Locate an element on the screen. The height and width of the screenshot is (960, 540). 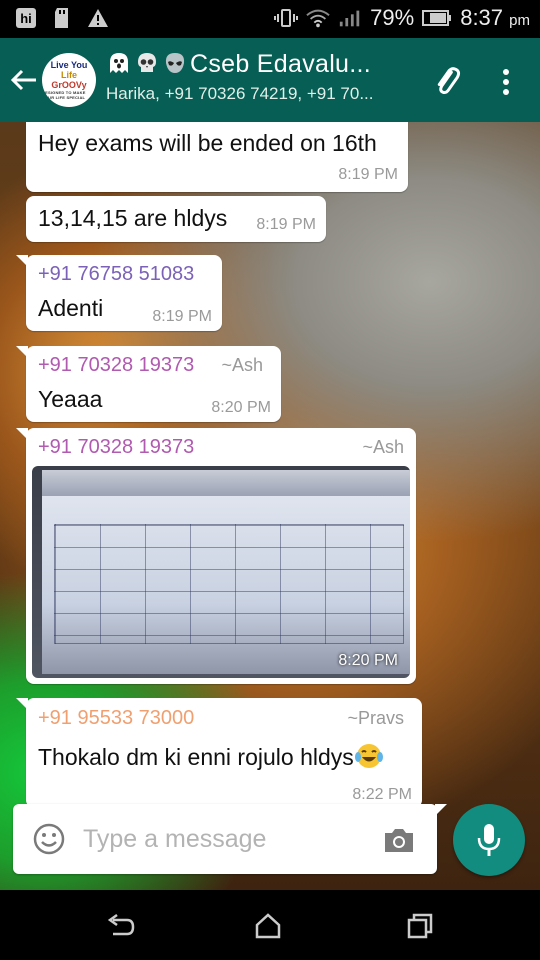
attach-button is located at coordinates (448, 82).